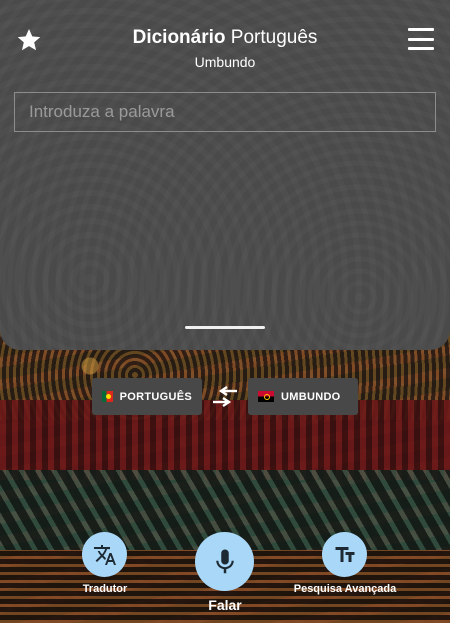  I want to click on title-bold: Dicionário, so click(179, 37).